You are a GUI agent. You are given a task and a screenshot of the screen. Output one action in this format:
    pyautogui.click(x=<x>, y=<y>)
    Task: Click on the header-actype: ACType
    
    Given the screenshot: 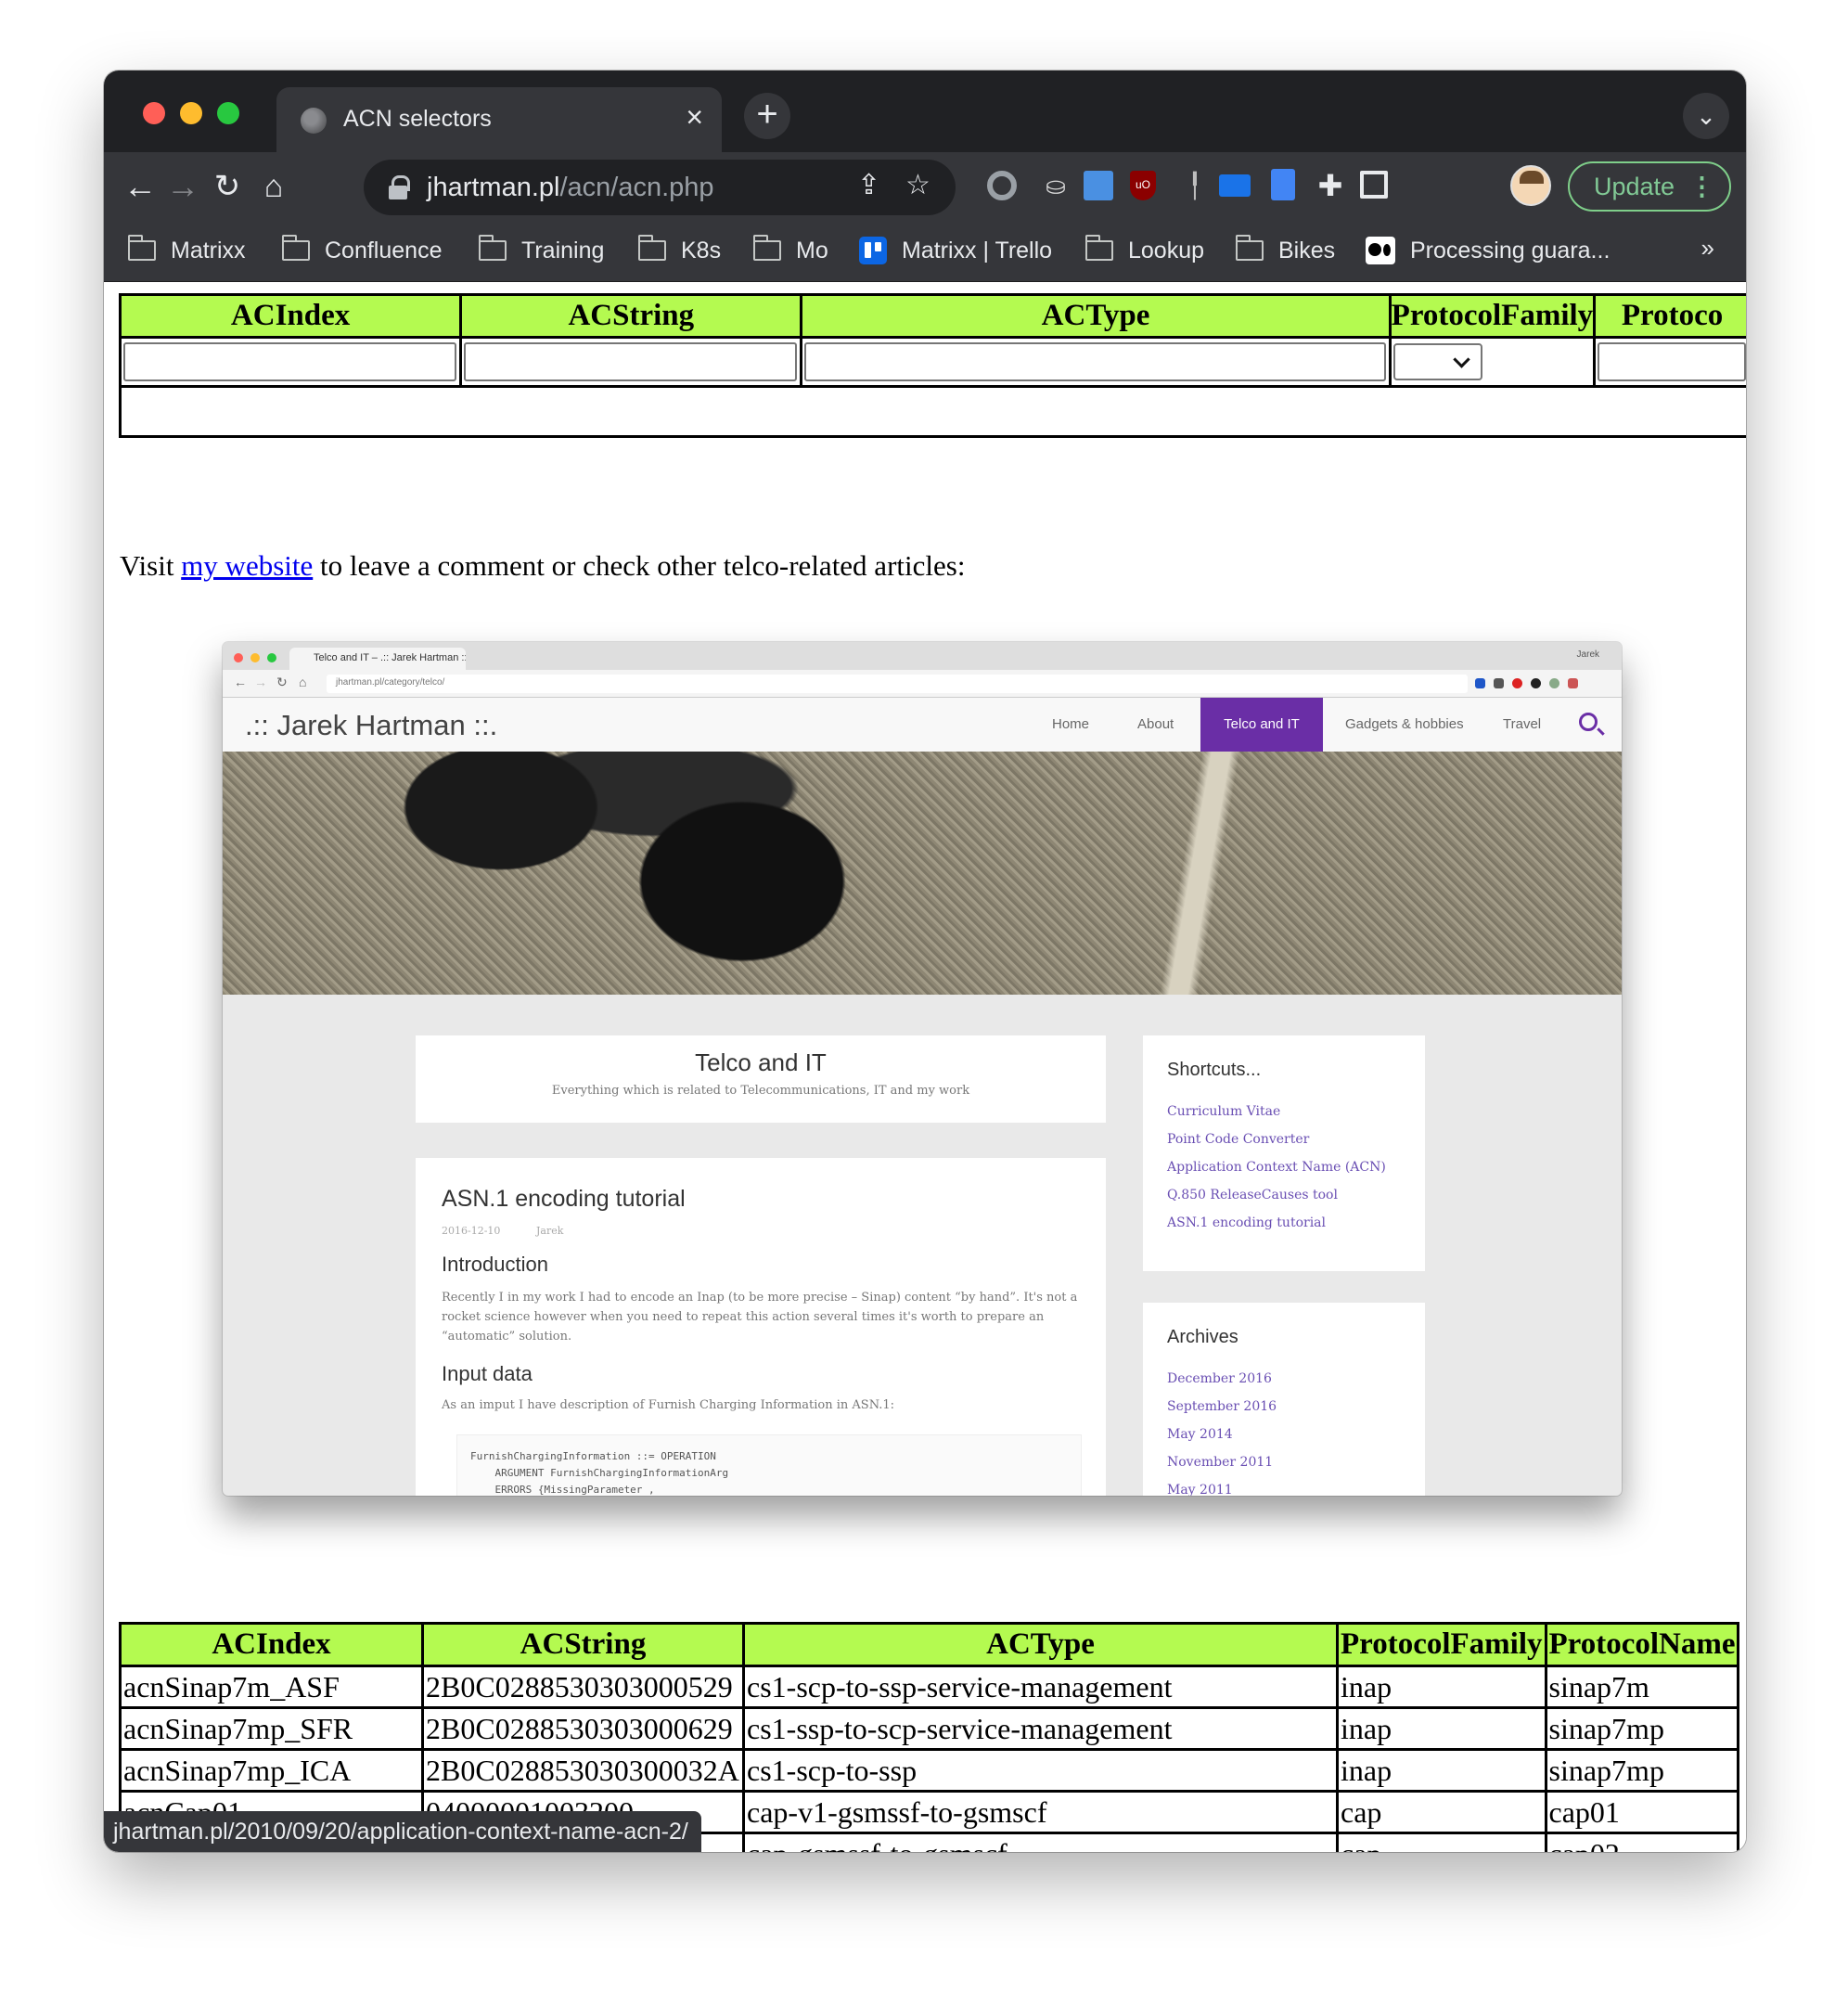 What is the action you would take?
    pyautogui.click(x=1096, y=316)
    